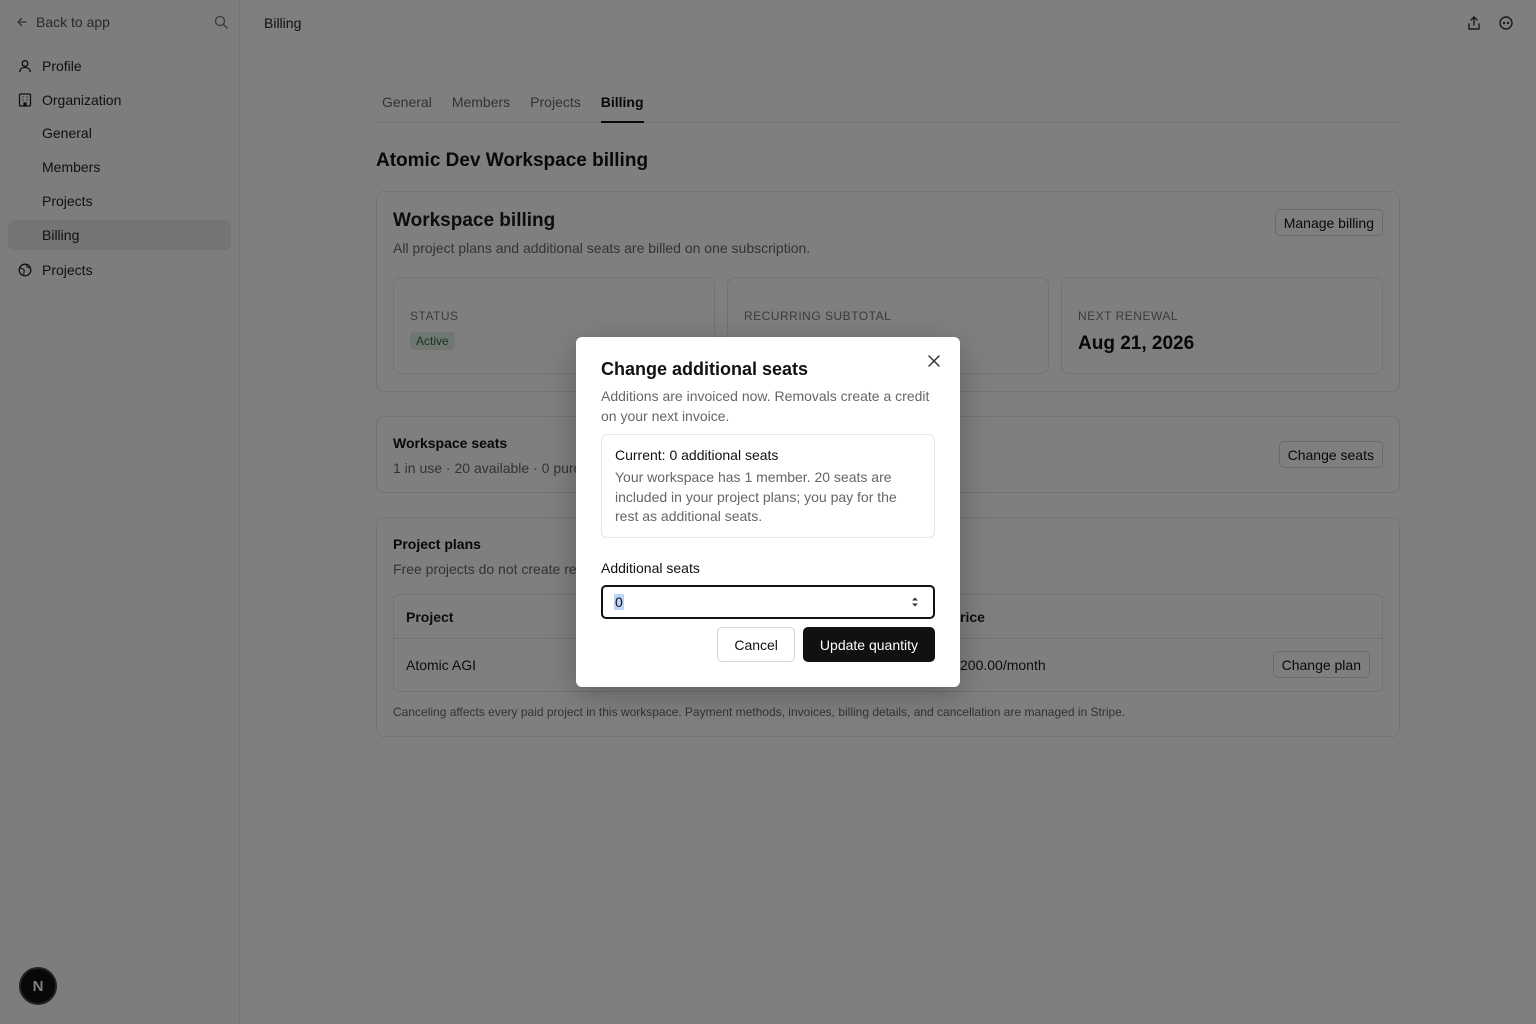 The width and height of the screenshot is (1536, 1024). Describe the element at coordinates (705, 369) in the screenshot. I see `dialog-title: Change additional seats` at that location.